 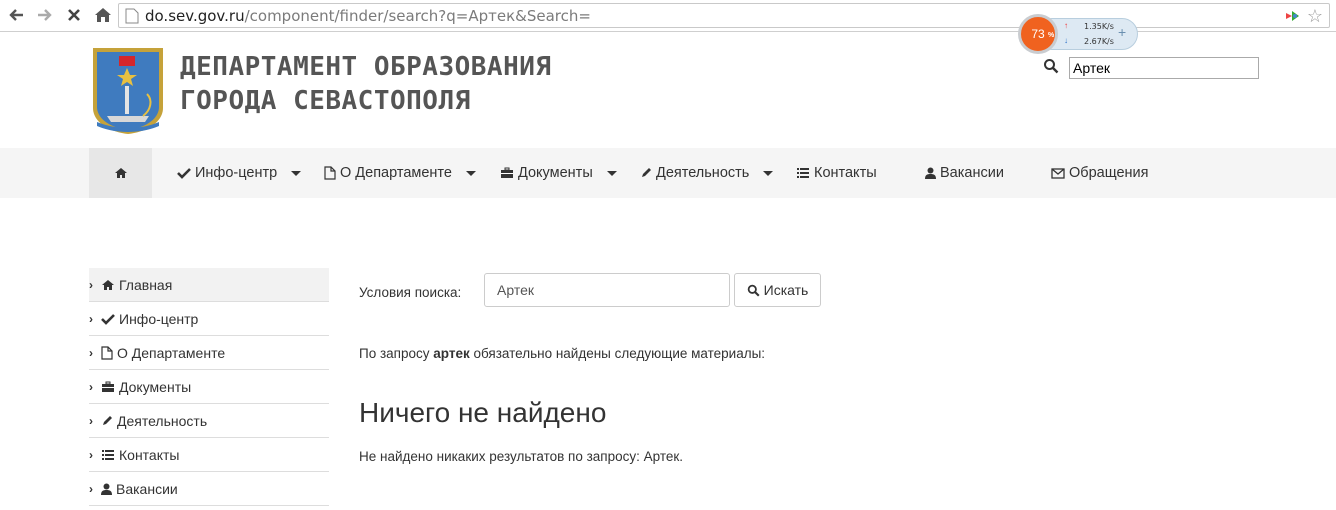 What do you see at coordinates (1078, 34) in the screenshot?
I see `network-speed-widget: 73 % ↑ 1.35K/s ↓ 2.67K/s +` at bounding box center [1078, 34].